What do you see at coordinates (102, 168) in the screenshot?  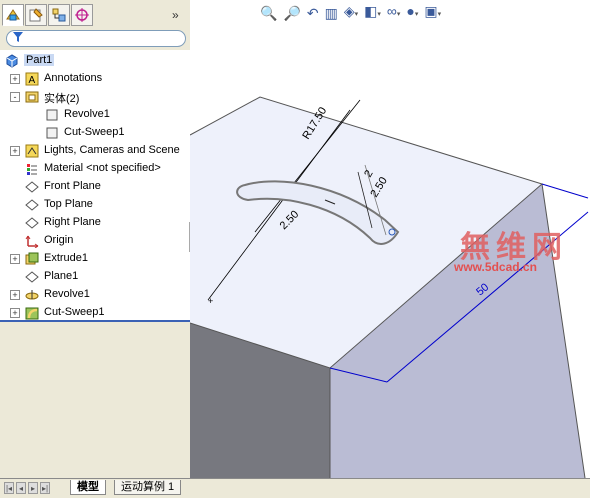 I see `tree-item-label: Material <not specified>` at bounding box center [102, 168].